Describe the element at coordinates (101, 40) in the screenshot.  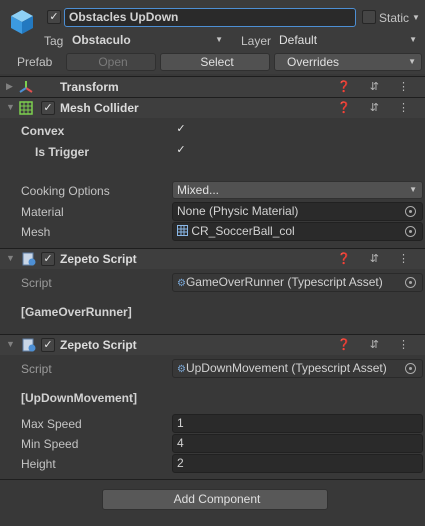
I see `tag-value: Obstaculo` at that location.